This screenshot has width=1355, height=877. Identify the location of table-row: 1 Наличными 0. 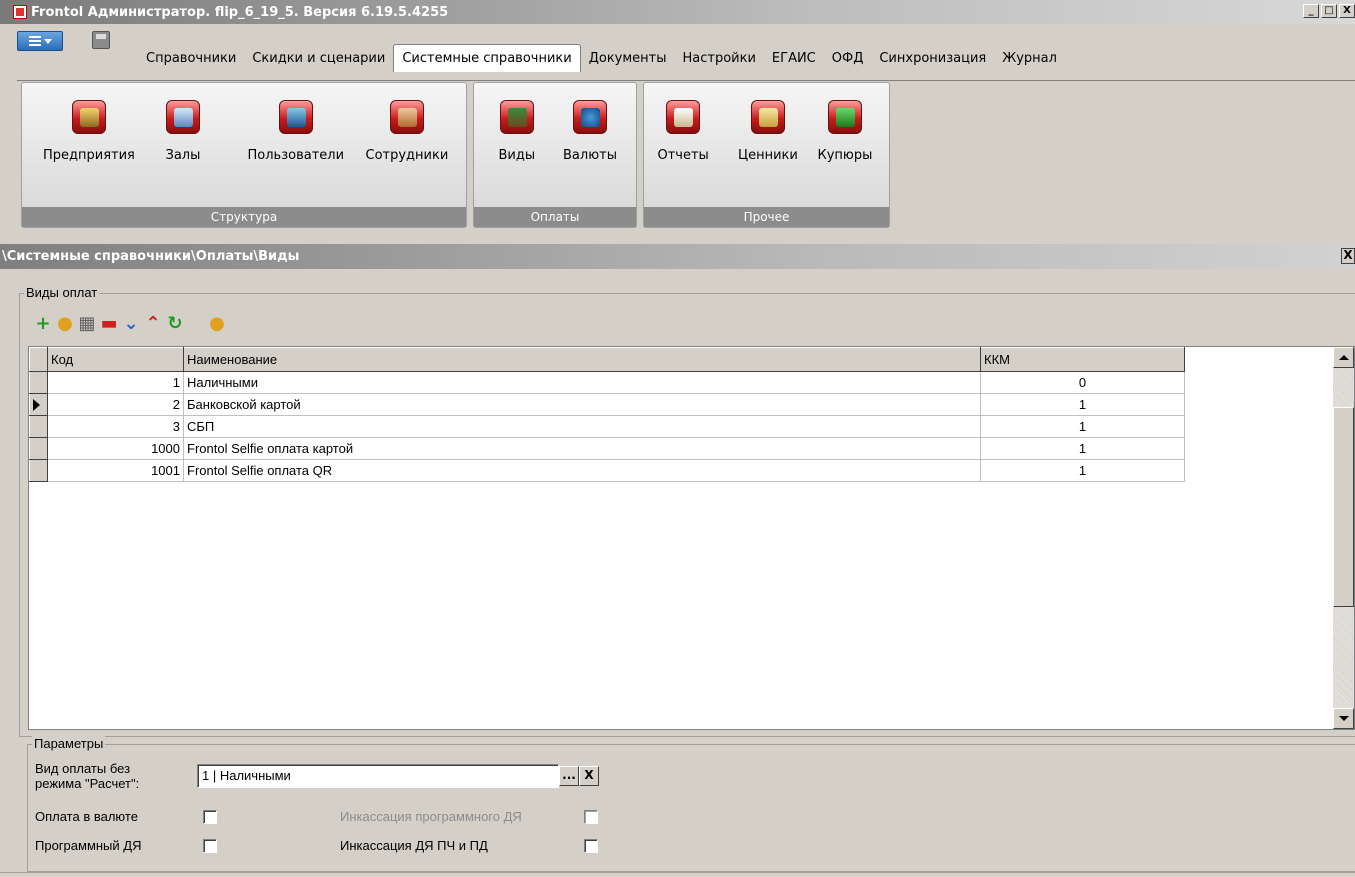
(607, 382).